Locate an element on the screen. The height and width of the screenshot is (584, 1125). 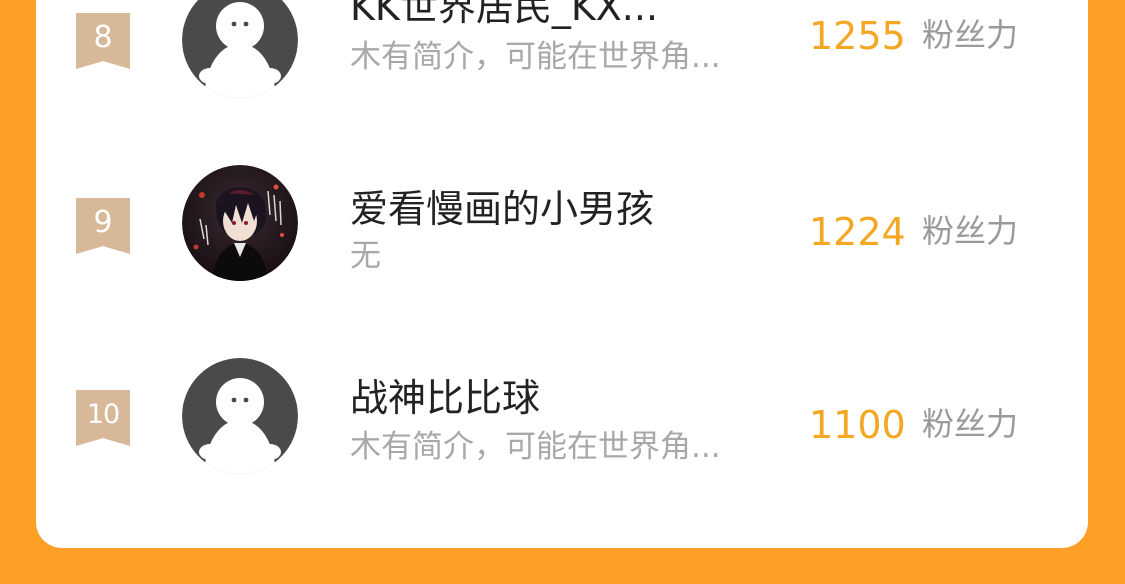
fan-power-score: 1224 is located at coordinates (857, 232).